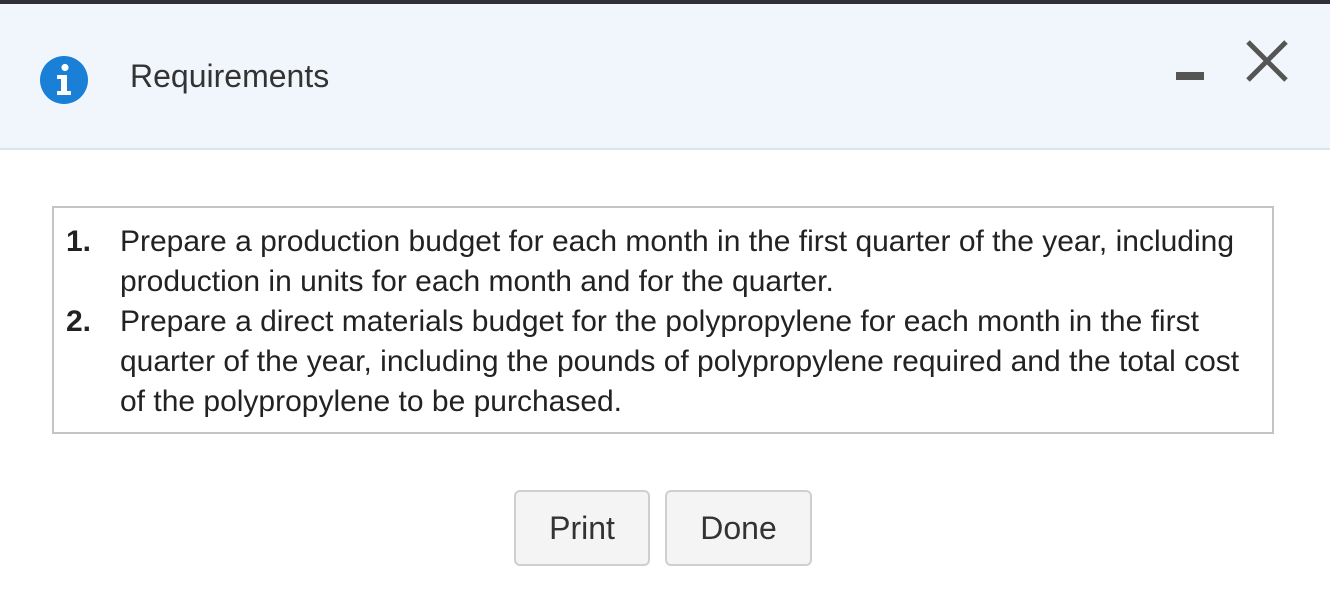 Image resolution: width=1330 pixels, height=600 pixels. I want to click on requirement-number: 2., so click(79, 321).